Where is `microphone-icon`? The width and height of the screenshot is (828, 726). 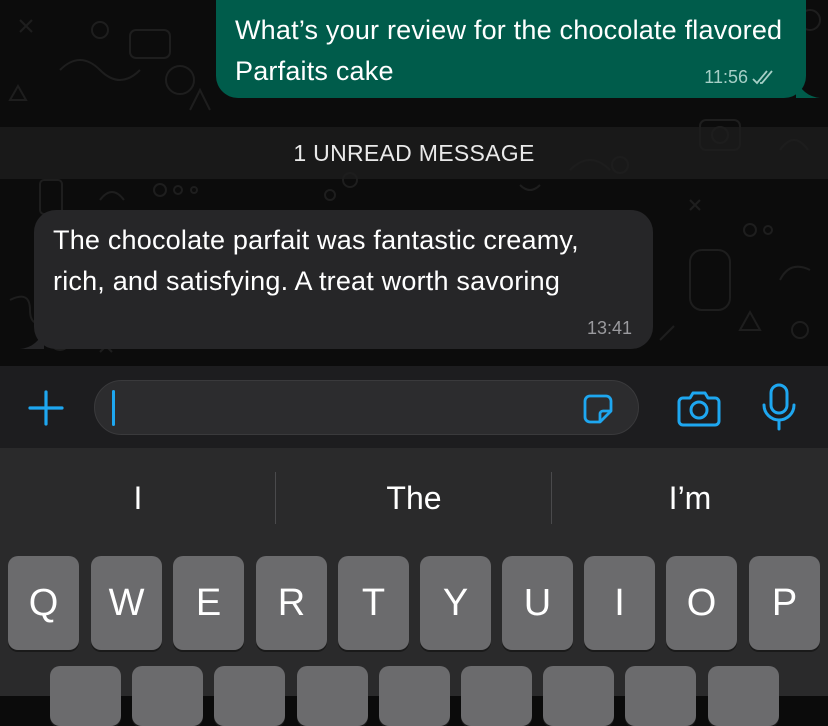
microphone-icon is located at coordinates (779, 407).